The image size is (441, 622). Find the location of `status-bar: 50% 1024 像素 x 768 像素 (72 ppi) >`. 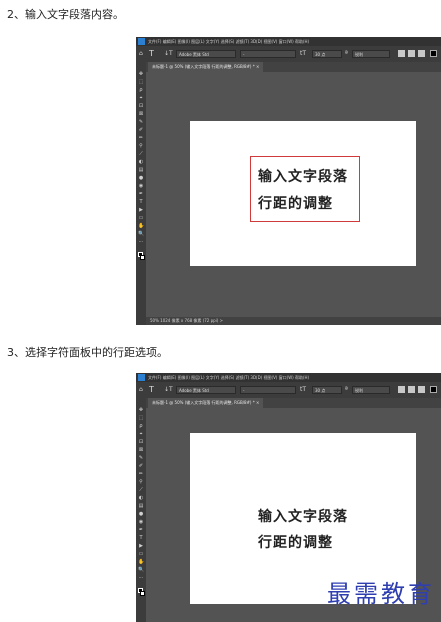

status-bar: 50% 1024 像素 x 768 像素 (72 ppi) > is located at coordinates (293, 321).